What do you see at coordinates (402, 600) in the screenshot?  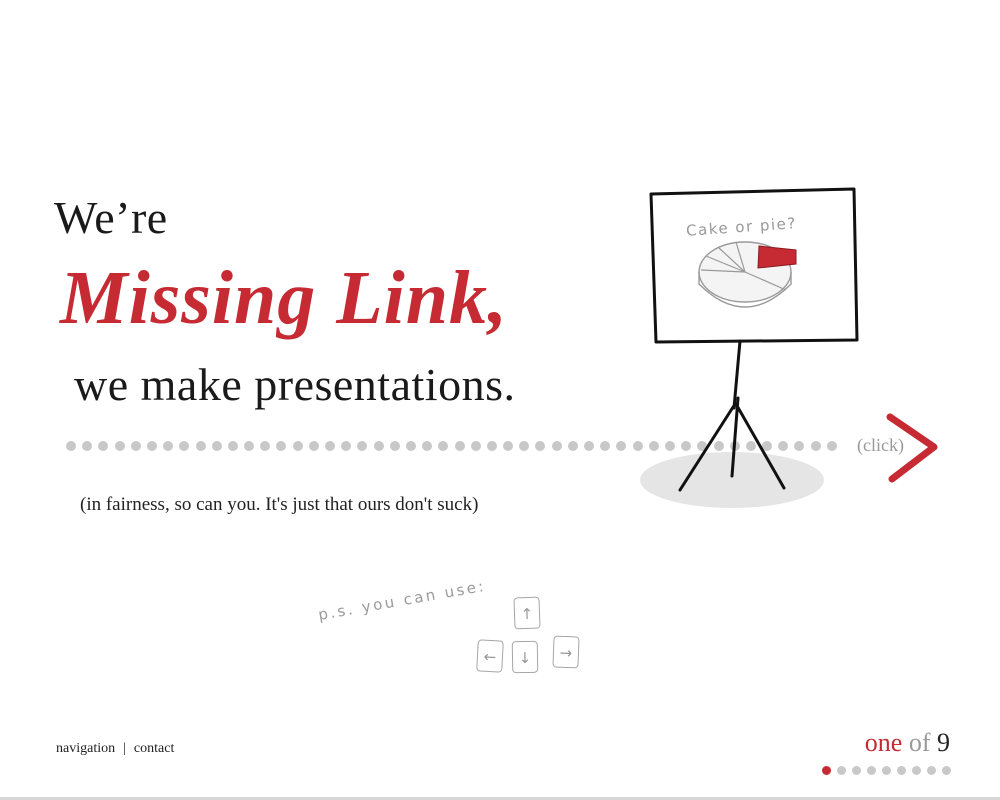 I see `keyboard-hint-note: p.s. you can use:` at bounding box center [402, 600].